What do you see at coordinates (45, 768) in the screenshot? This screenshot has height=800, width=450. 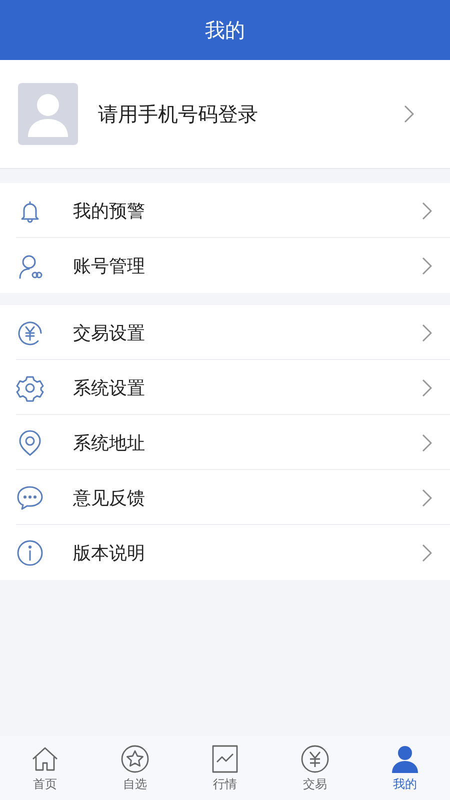 I see `tab: 首页` at bounding box center [45, 768].